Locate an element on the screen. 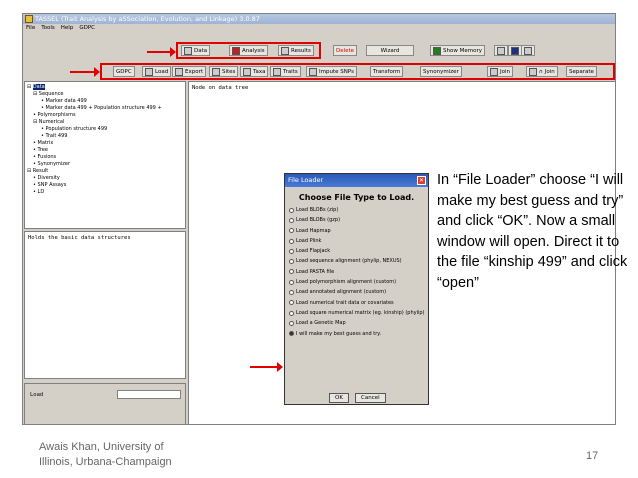  option-flapjack: Load Flapjack is located at coordinates (356, 251).